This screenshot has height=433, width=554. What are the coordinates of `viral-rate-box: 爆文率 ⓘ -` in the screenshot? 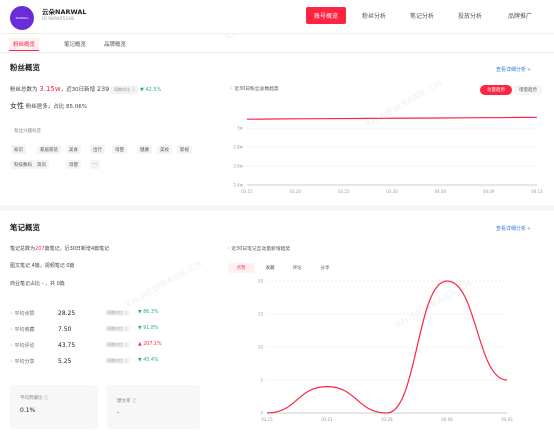 It's located at (153, 407).